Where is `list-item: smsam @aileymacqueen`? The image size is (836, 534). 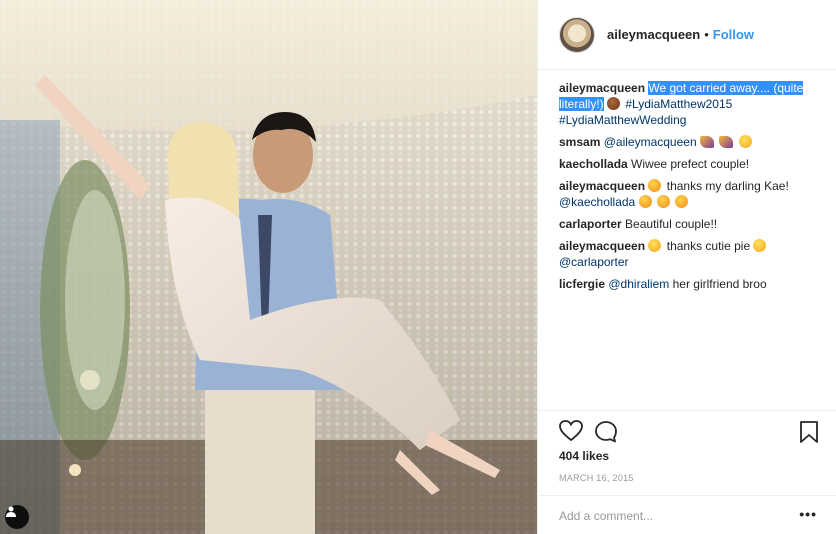
list-item: smsam @aileymacqueen is located at coordinates (693, 142).